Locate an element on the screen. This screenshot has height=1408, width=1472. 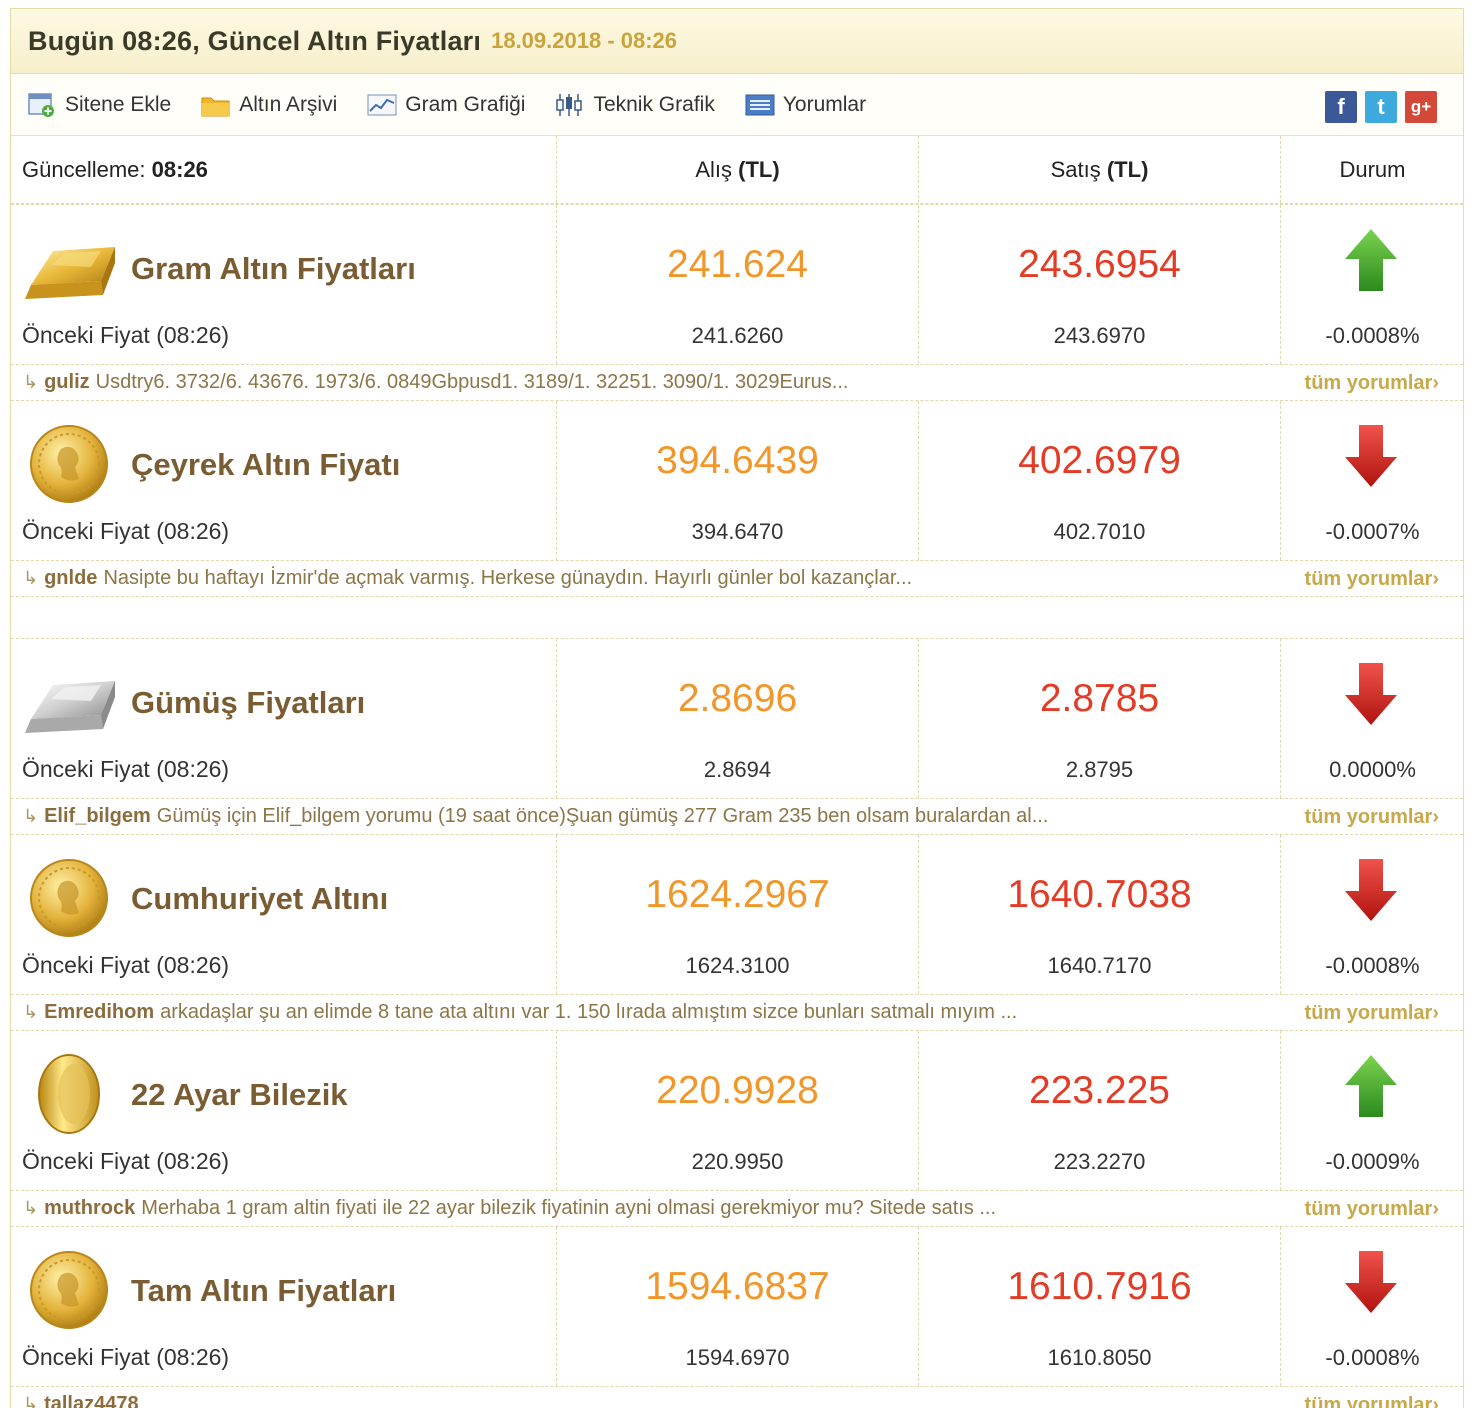
sell-price-cell: 1610.7916 1610.8050 is located at coordinates (1099, 1306).